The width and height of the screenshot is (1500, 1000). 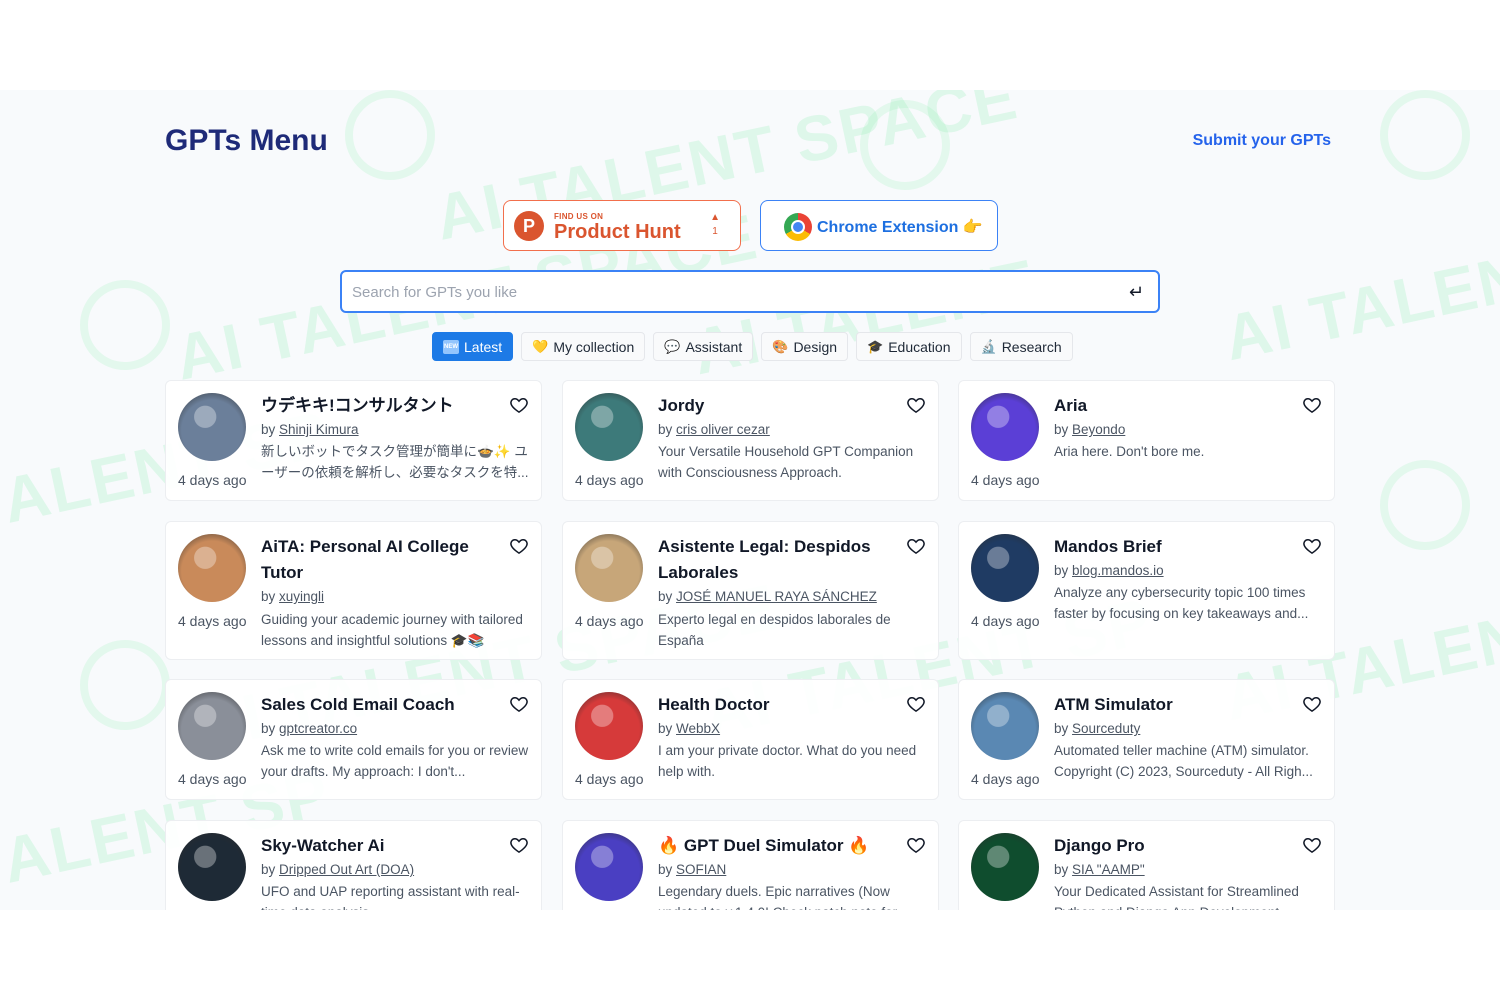 What do you see at coordinates (1129, 451) in the screenshot?
I see `card-description: Aria here. Don't bore me.` at bounding box center [1129, 451].